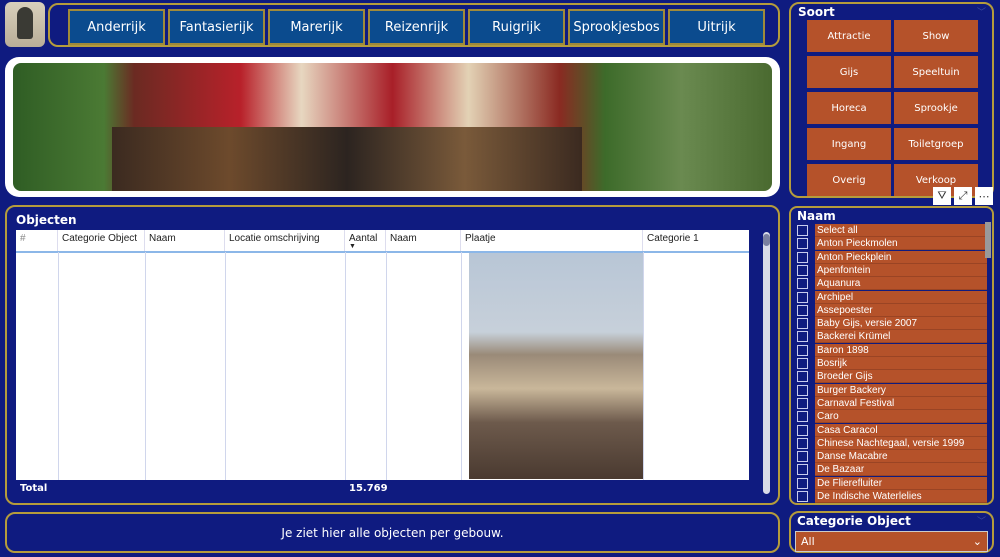 The image size is (1000, 557). Describe the element at coordinates (116, 27) in the screenshot. I see `nav-anderrijk: Anderrijk` at that location.